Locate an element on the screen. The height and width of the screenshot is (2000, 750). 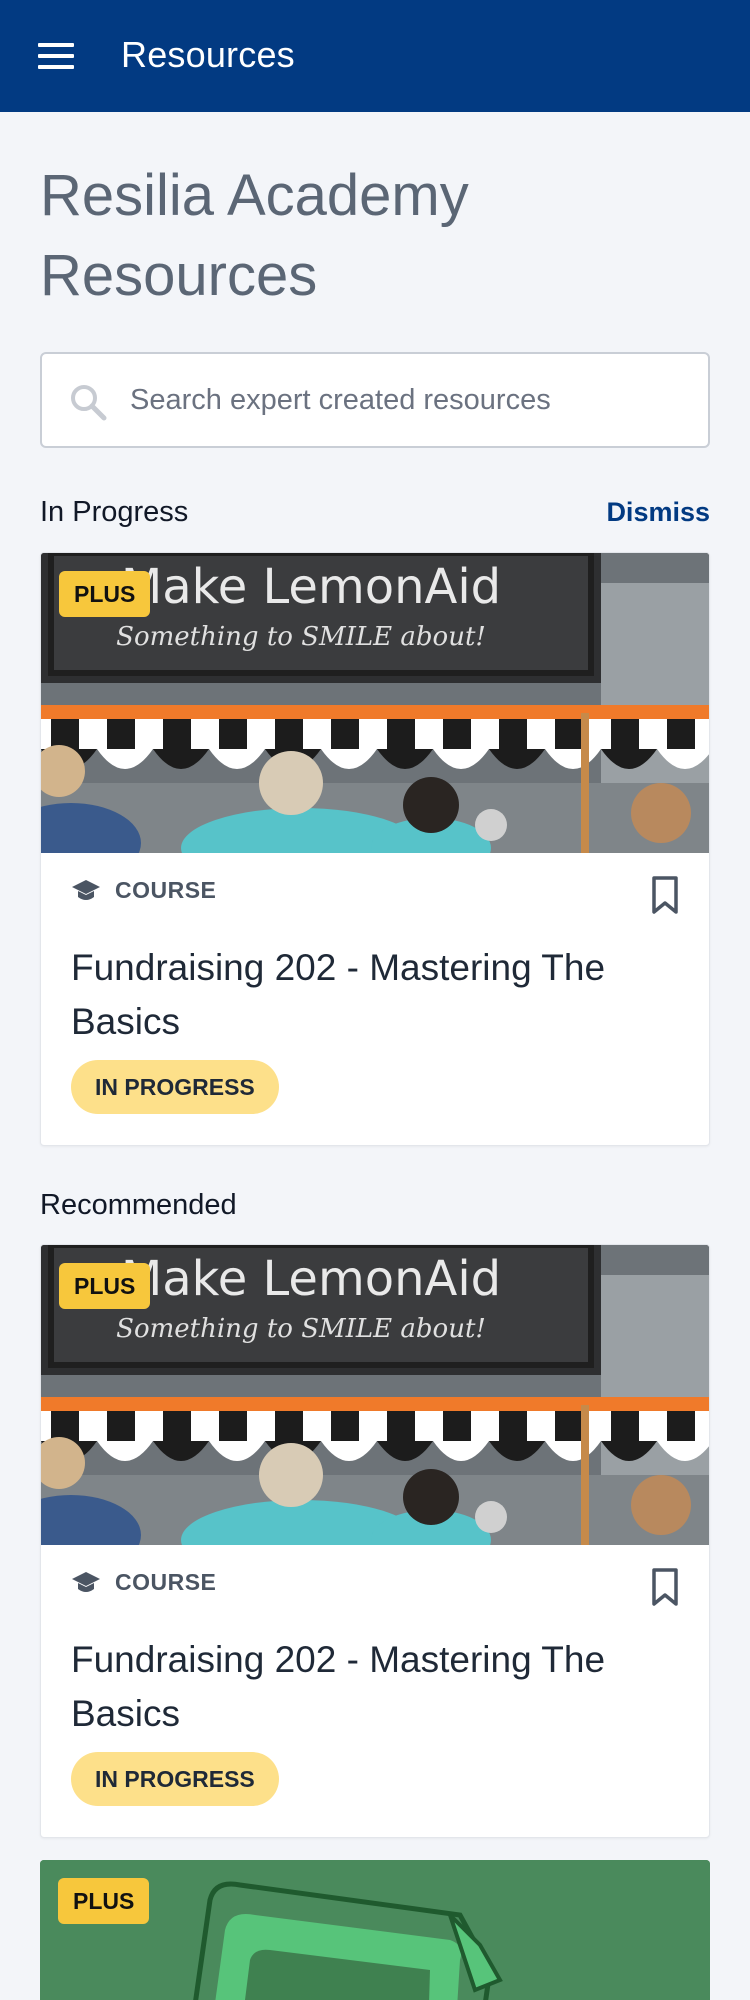
dismiss-link: Dismiss is located at coordinates (658, 512).